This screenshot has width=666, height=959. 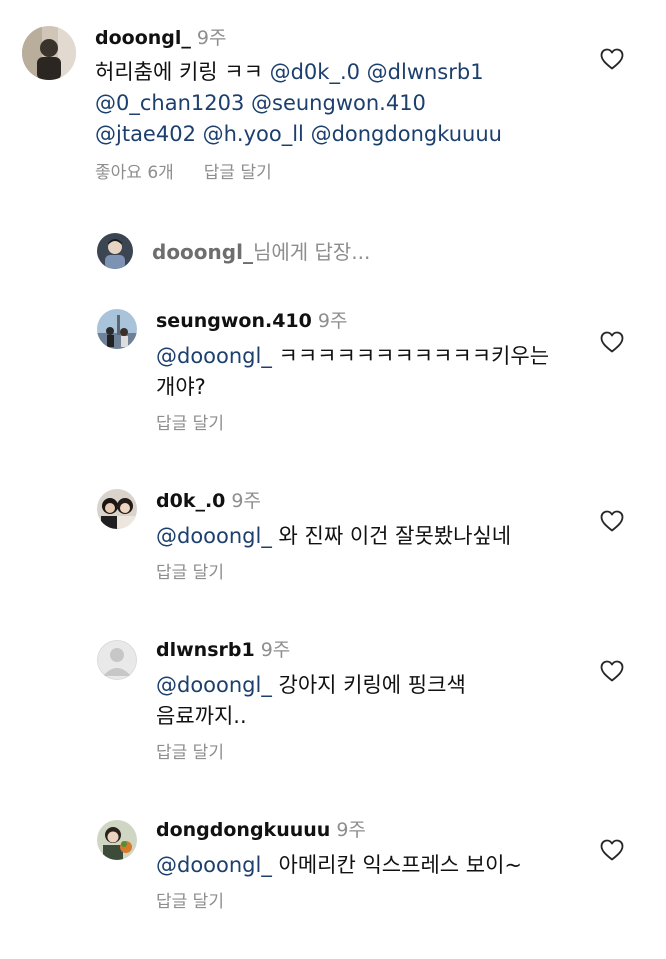 What do you see at coordinates (377, 72) in the screenshot?
I see `comment-mentions-1: @d0k_.0 @dlwnsrb1` at bounding box center [377, 72].